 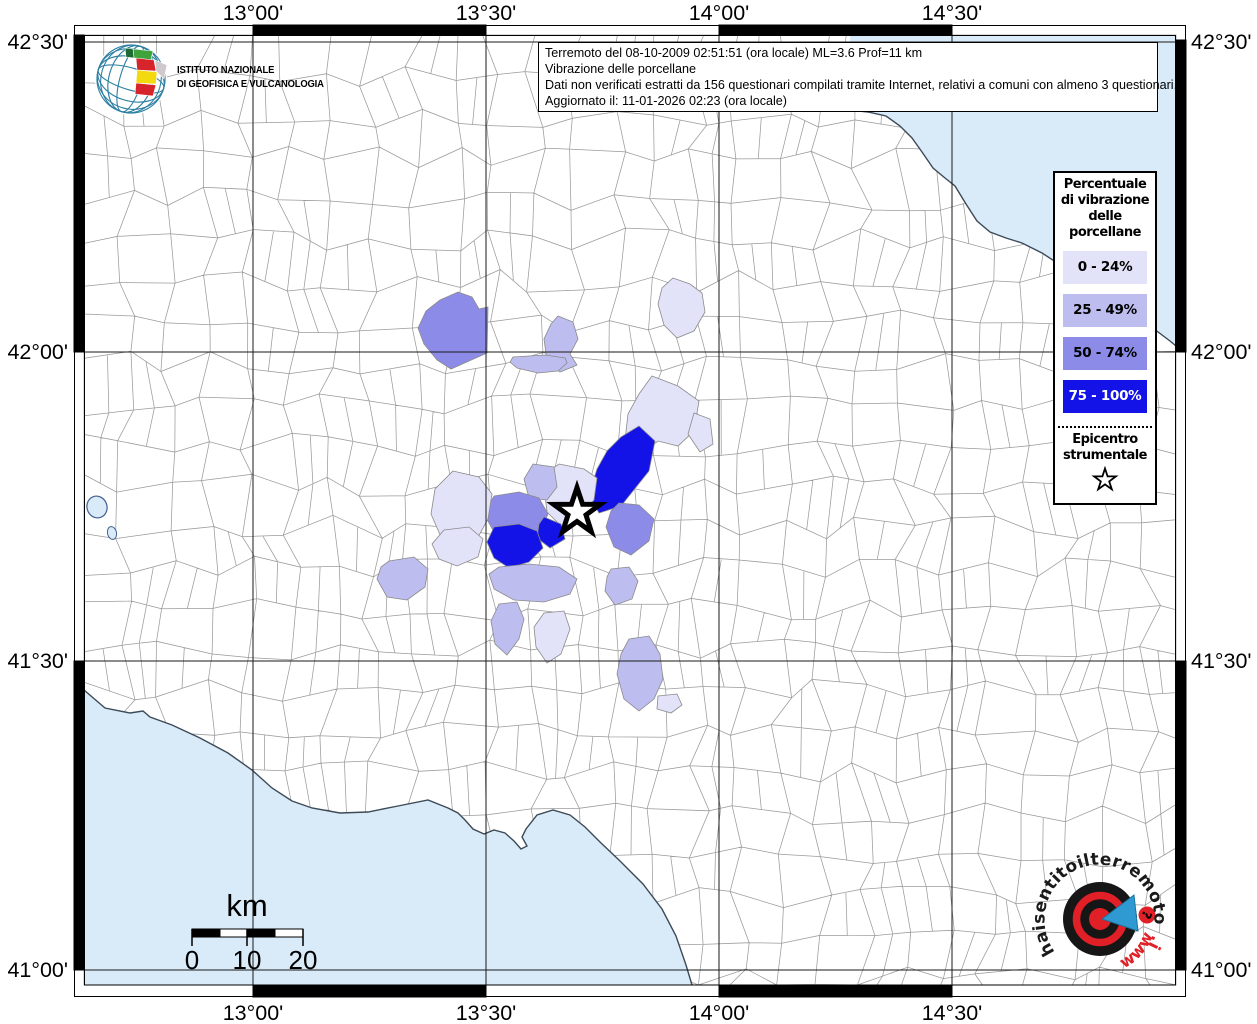 What do you see at coordinates (1105, 216) in the screenshot?
I see `legend-title-line: delle` at bounding box center [1105, 216].